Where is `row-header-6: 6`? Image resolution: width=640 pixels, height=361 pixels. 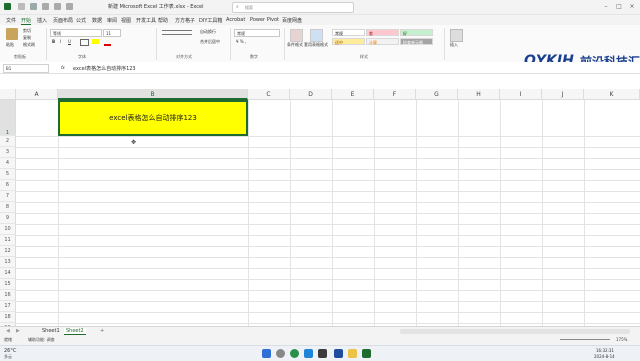
row-header-6: 6 is located at coordinates (8, 185).